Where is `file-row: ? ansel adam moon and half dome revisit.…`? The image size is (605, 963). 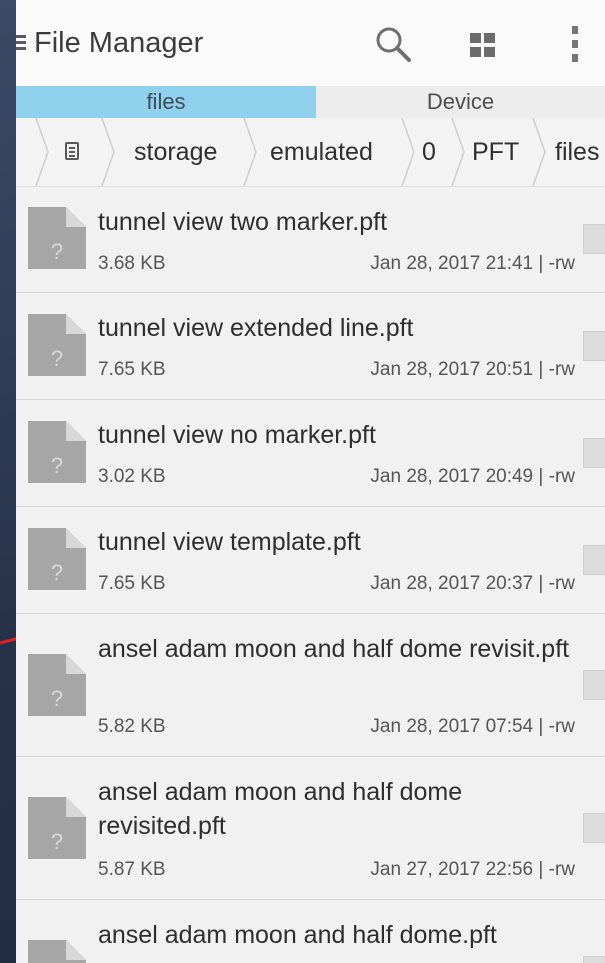 file-row: ? ansel adam moon and half dome revisit.… is located at coordinates (310, 685).